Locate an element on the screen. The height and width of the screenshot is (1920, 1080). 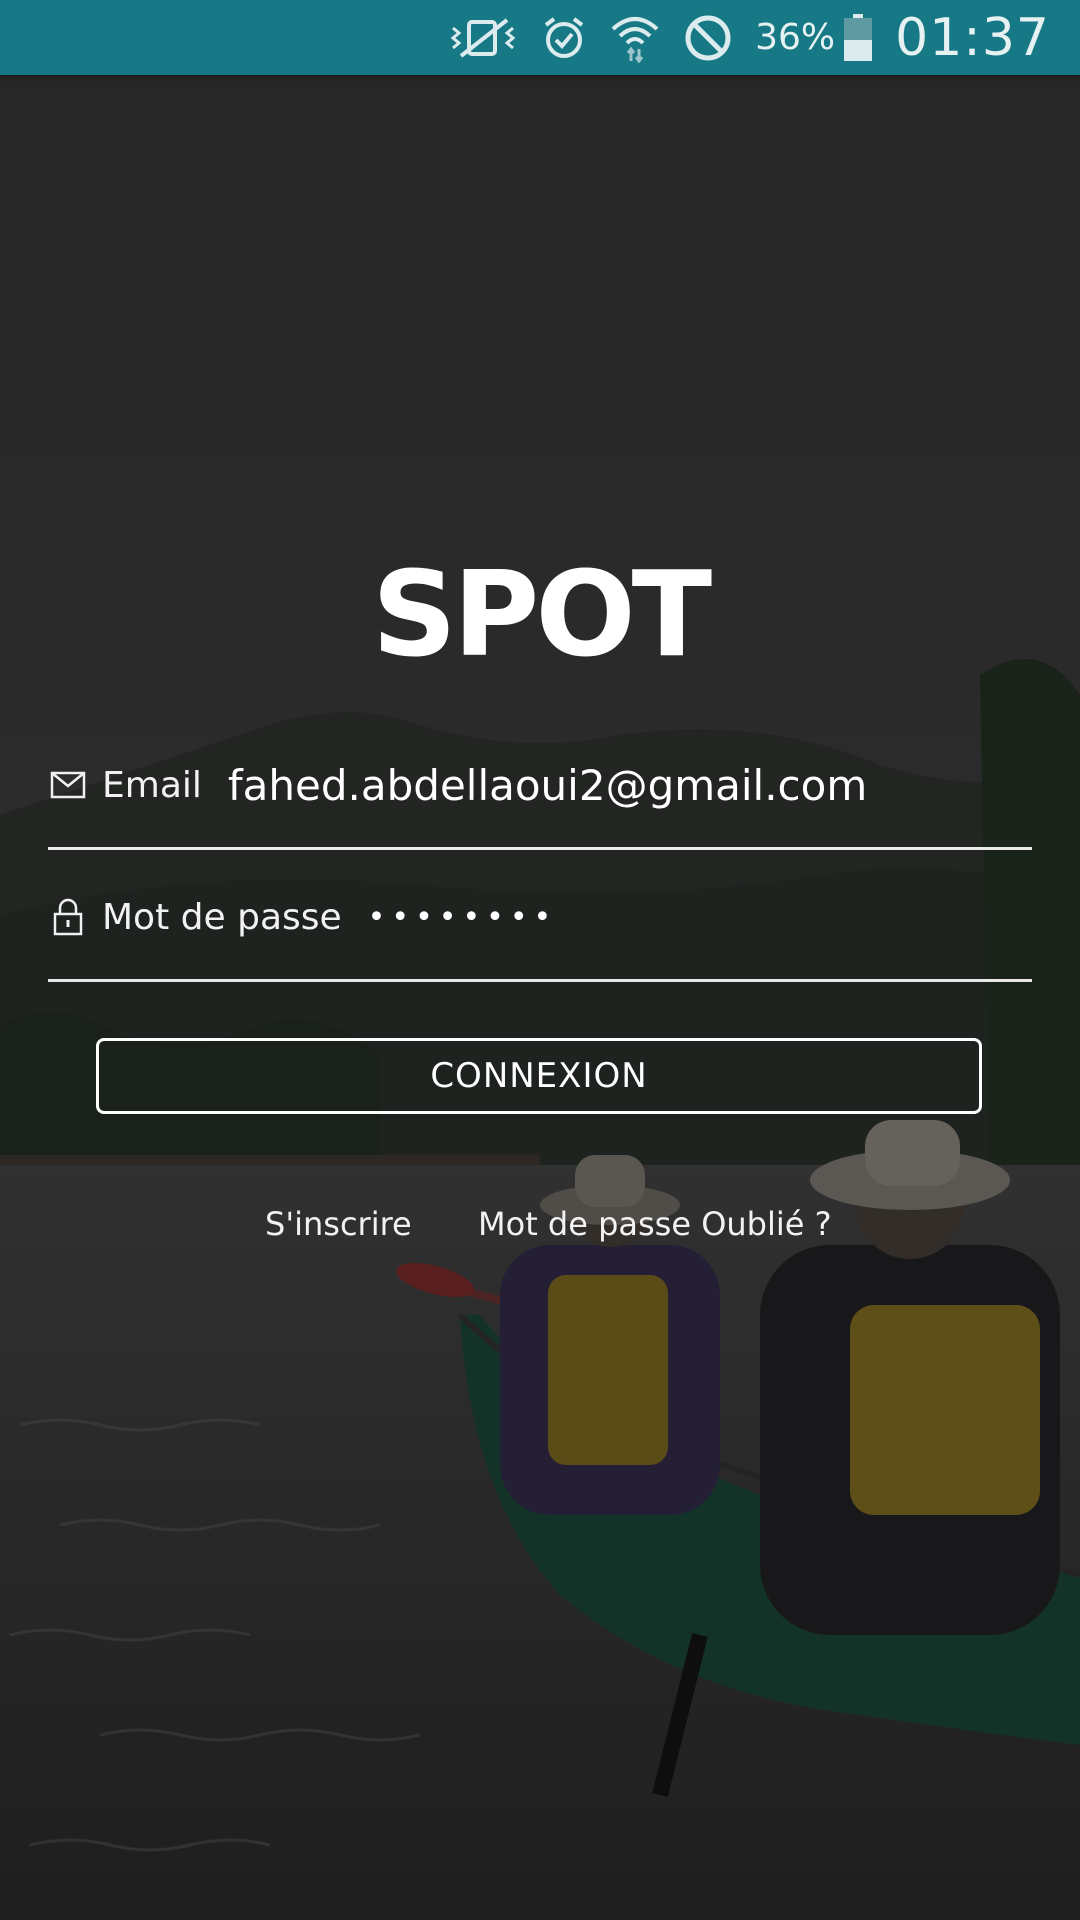
wifi-icon is located at coordinates (635, 38).